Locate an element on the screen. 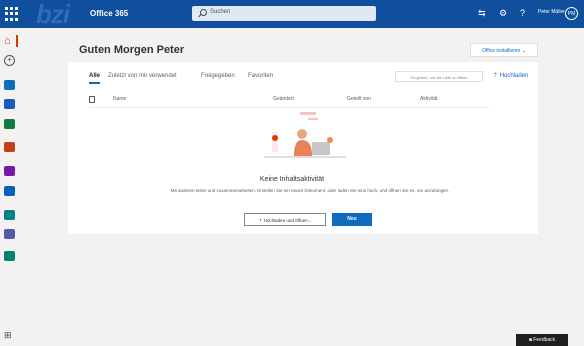 This screenshot has height=346, width=584. home-item: ⌂ is located at coordinates (10, 42).